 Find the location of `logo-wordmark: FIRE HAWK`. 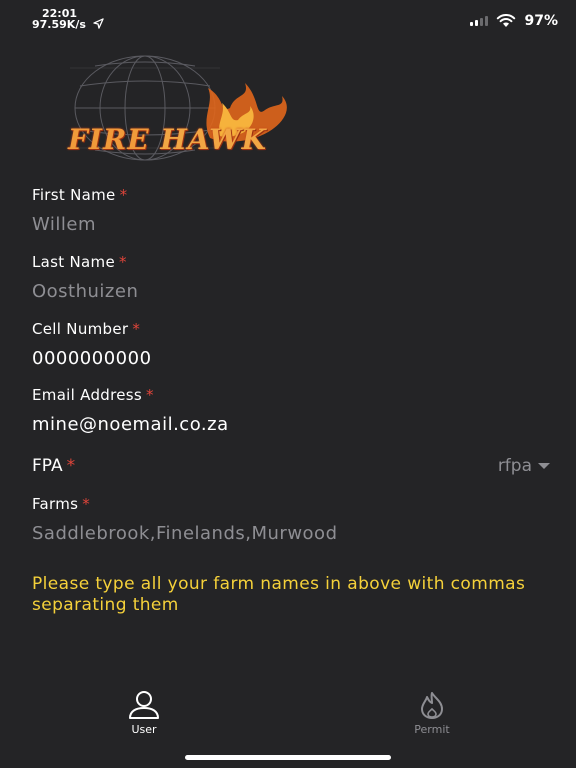

logo-wordmark: FIRE HAWK is located at coordinates (167, 139).